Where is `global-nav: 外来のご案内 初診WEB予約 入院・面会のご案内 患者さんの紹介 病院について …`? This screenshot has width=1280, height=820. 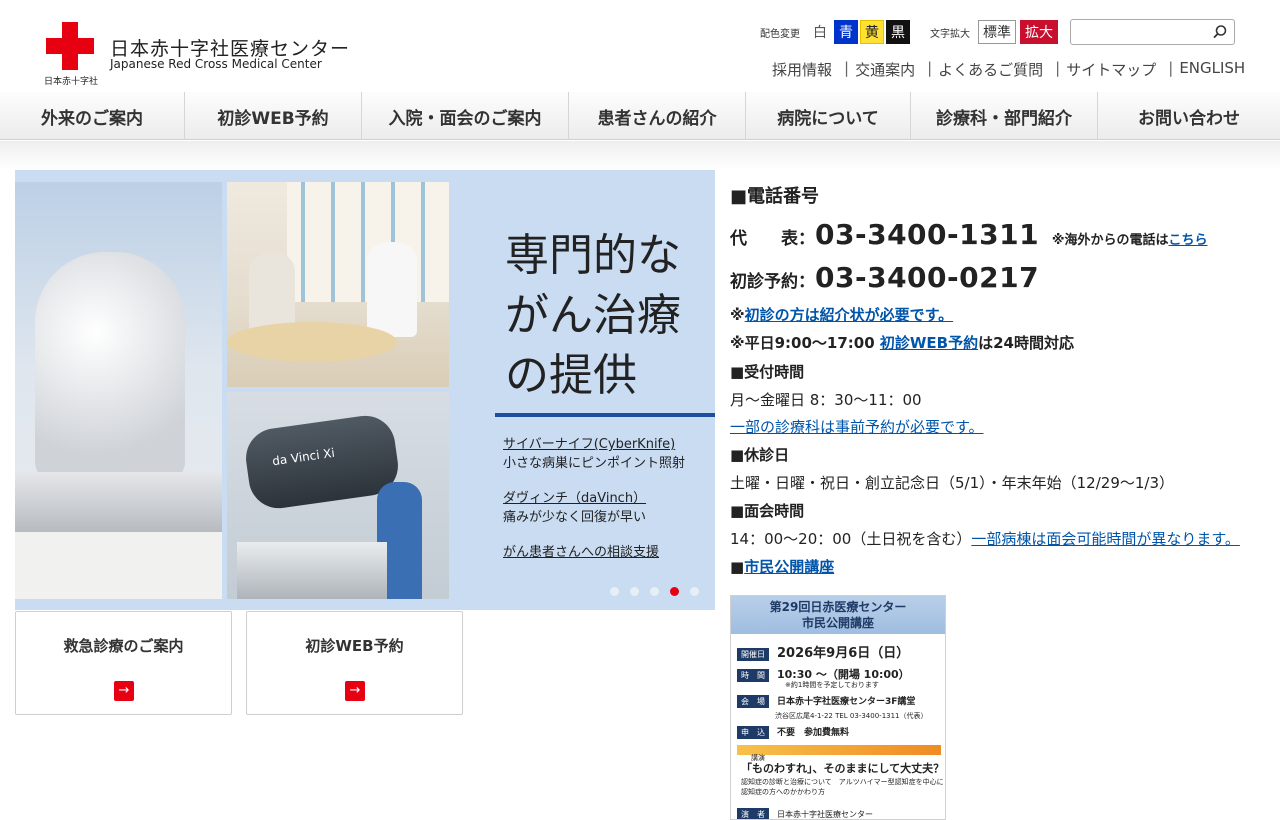
global-nav: 外来のご案内 初診WEB予約 入院・面会のご案内 患者さんの紹介 病院について … is located at coordinates (640, 116).